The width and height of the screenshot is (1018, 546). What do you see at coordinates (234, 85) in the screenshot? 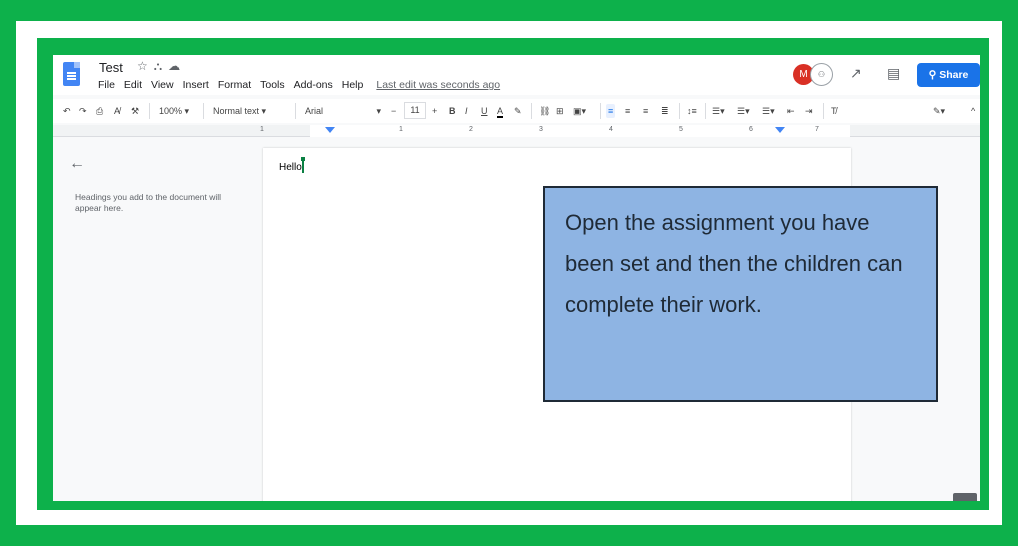
I see `menu-format: Format` at bounding box center [234, 85].